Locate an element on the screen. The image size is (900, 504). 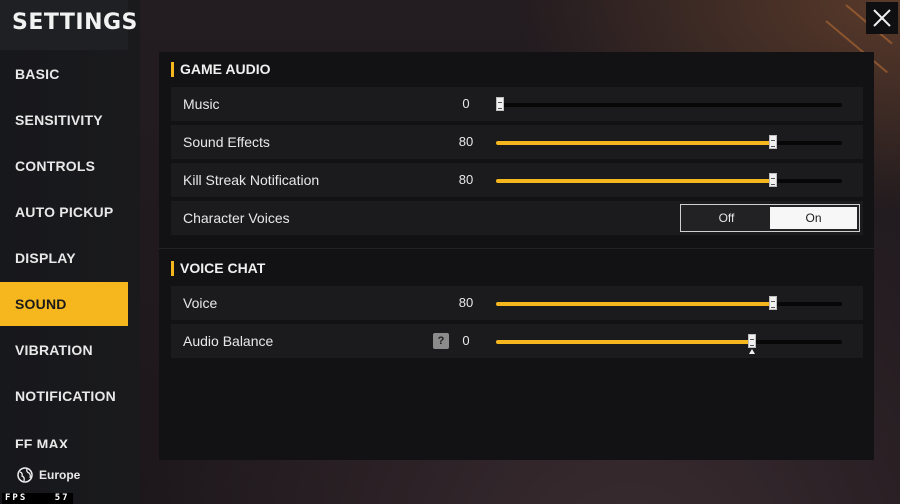
setting-label: Music is located at coordinates (201, 104).